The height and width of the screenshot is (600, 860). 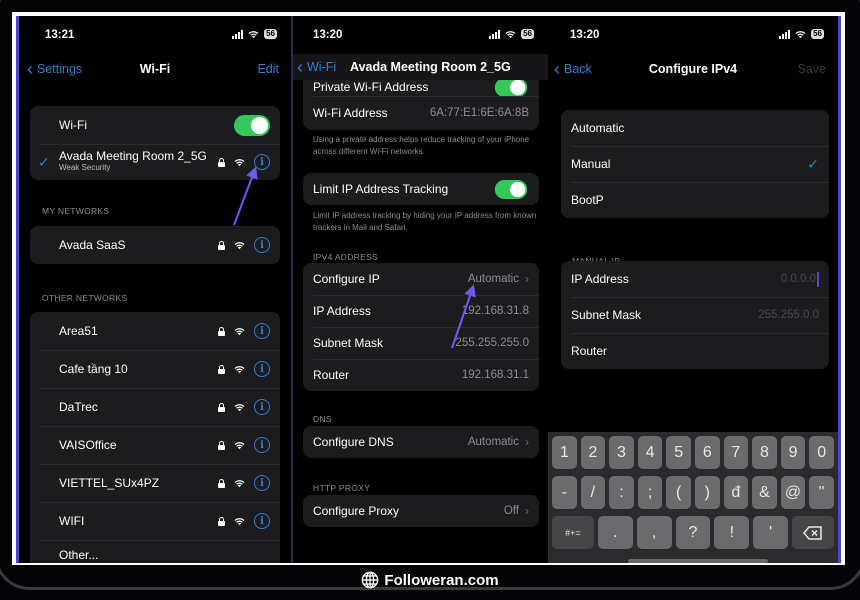 I want to click on edit-button: Edit, so click(x=268, y=69).